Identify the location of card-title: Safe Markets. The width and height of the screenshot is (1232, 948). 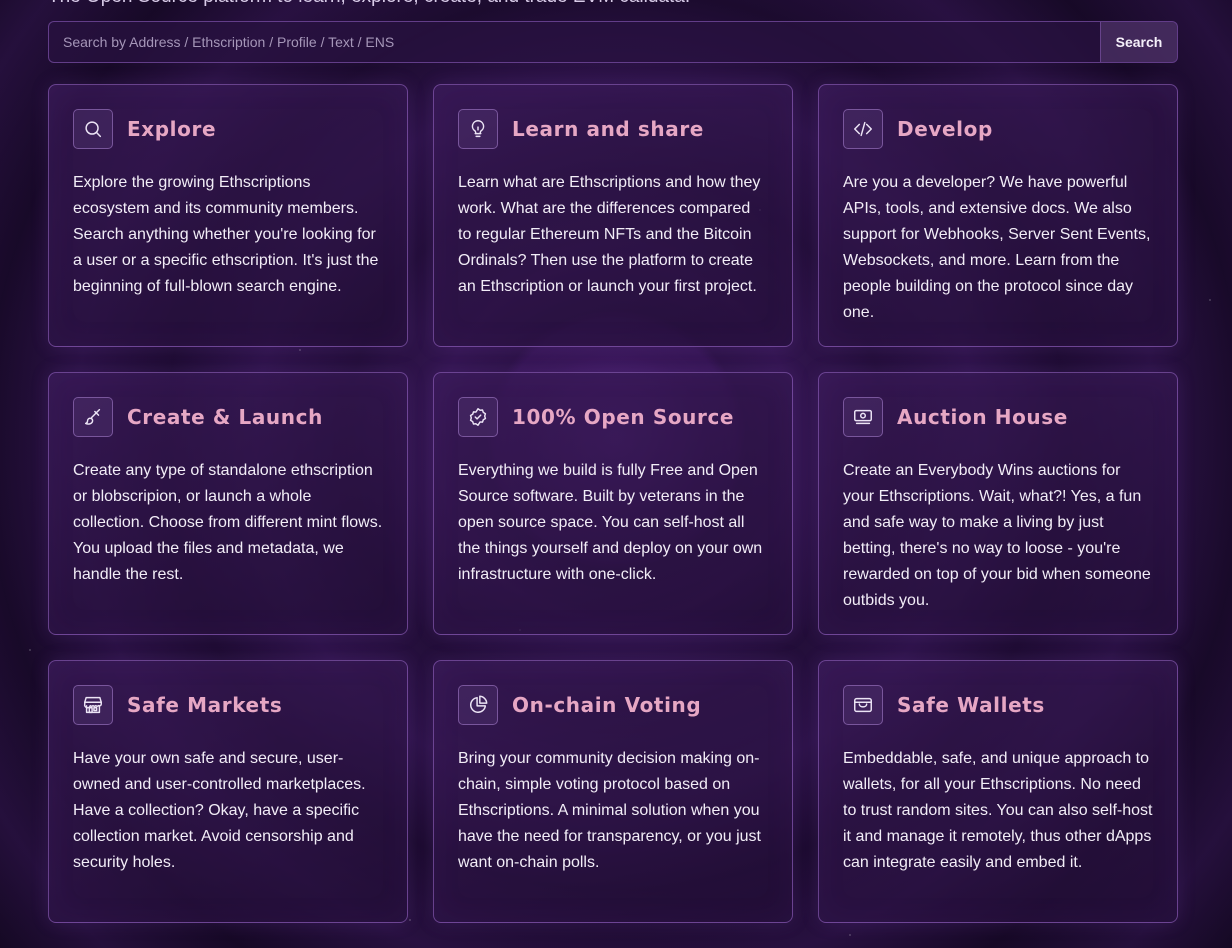
(205, 705).